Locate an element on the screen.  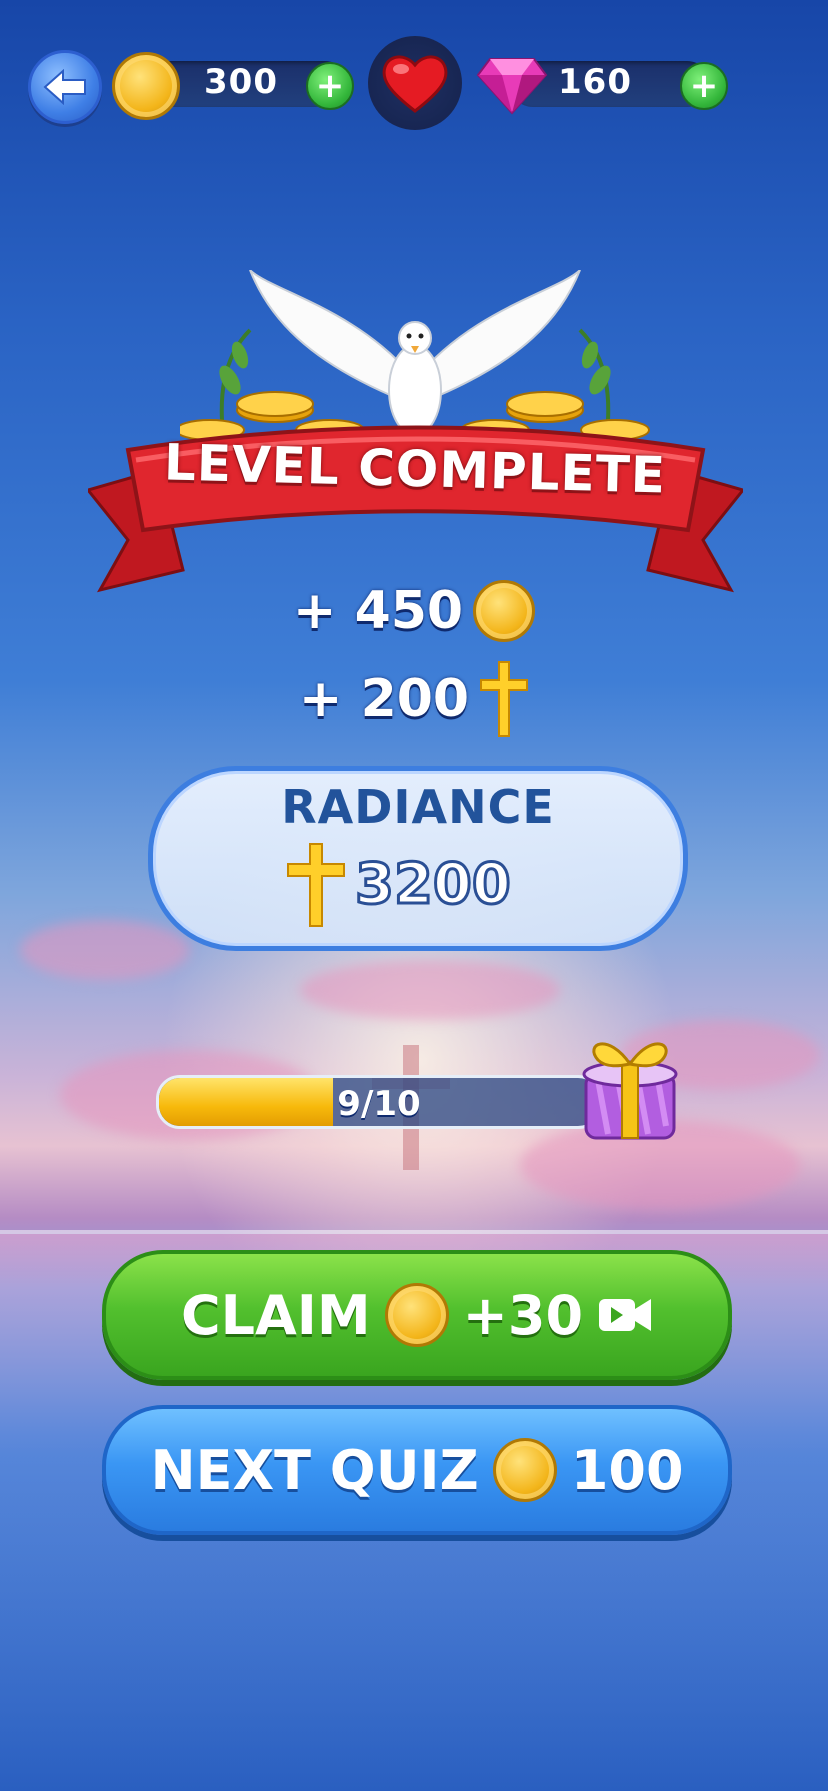
claim-label: CLAIM is located at coordinates (275, 1315).